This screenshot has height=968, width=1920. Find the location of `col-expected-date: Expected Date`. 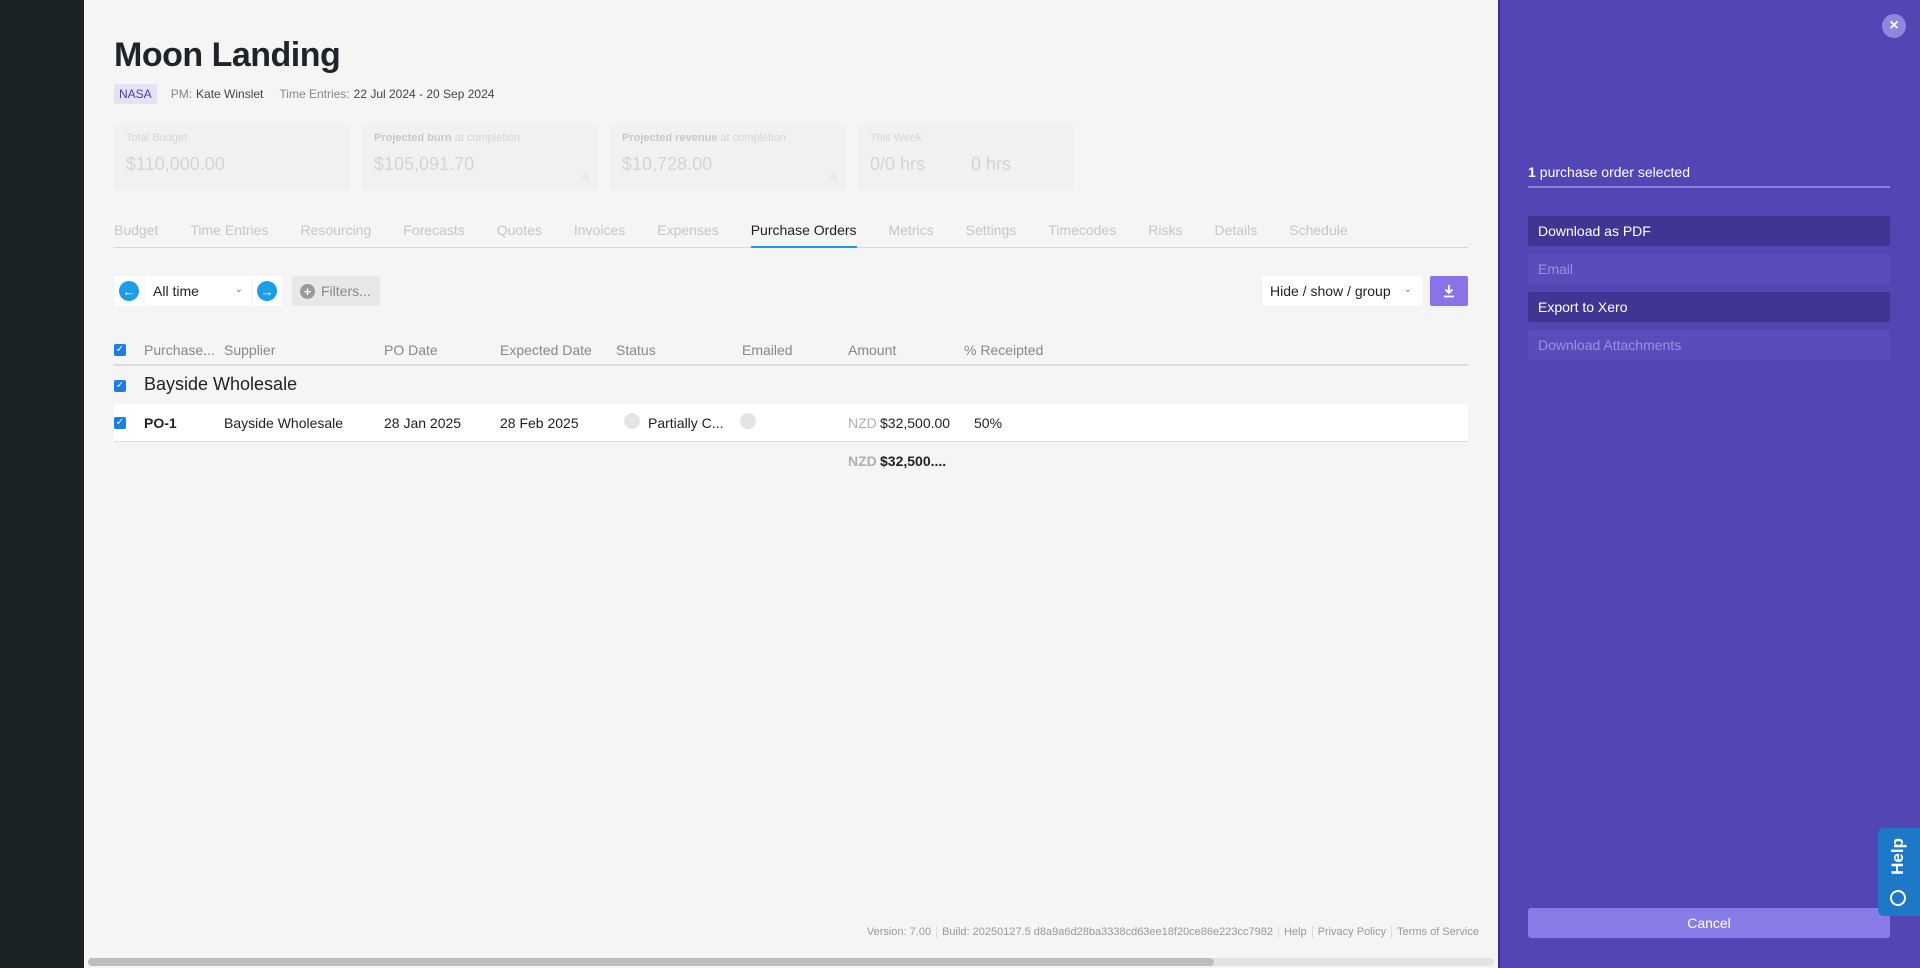

col-expected-date: Expected Date is located at coordinates (546, 350).